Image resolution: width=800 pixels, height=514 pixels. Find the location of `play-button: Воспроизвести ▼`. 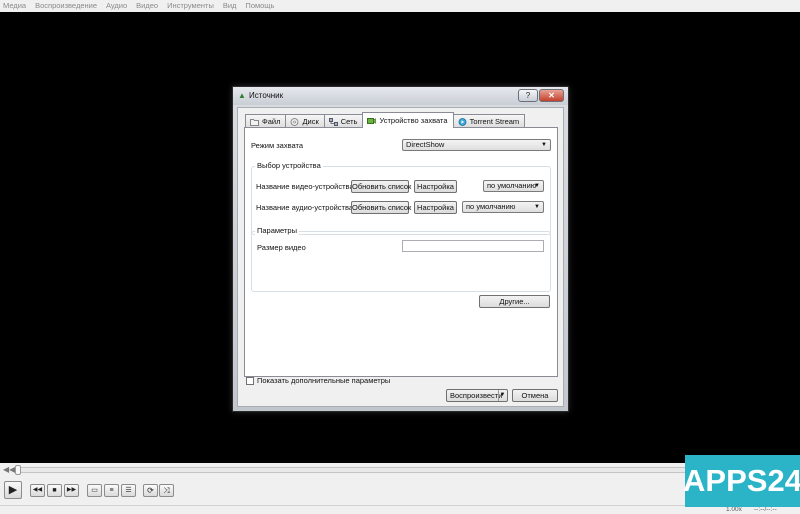

play-button: Воспроизвести ▼ is located at coordinates (477, 395).